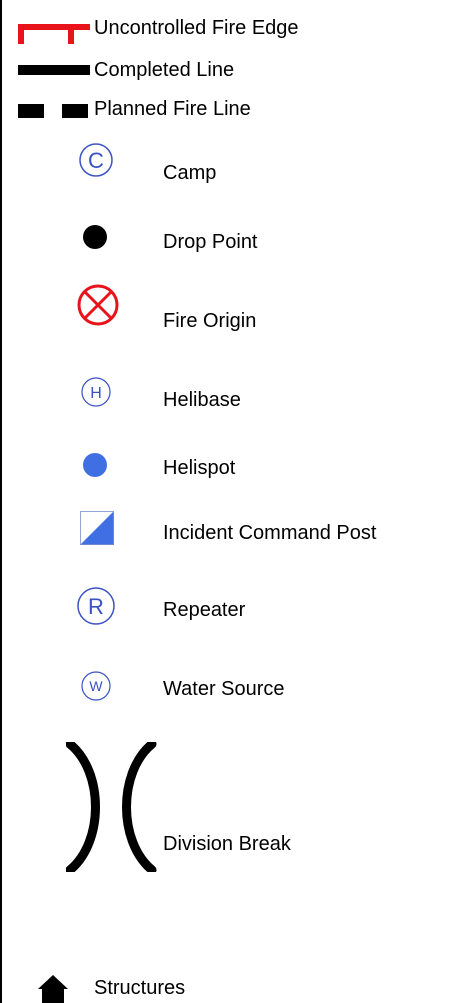 The width and height of the screenshot is (465, 1003). I want to click on svg-text: W, so click(96, 686).